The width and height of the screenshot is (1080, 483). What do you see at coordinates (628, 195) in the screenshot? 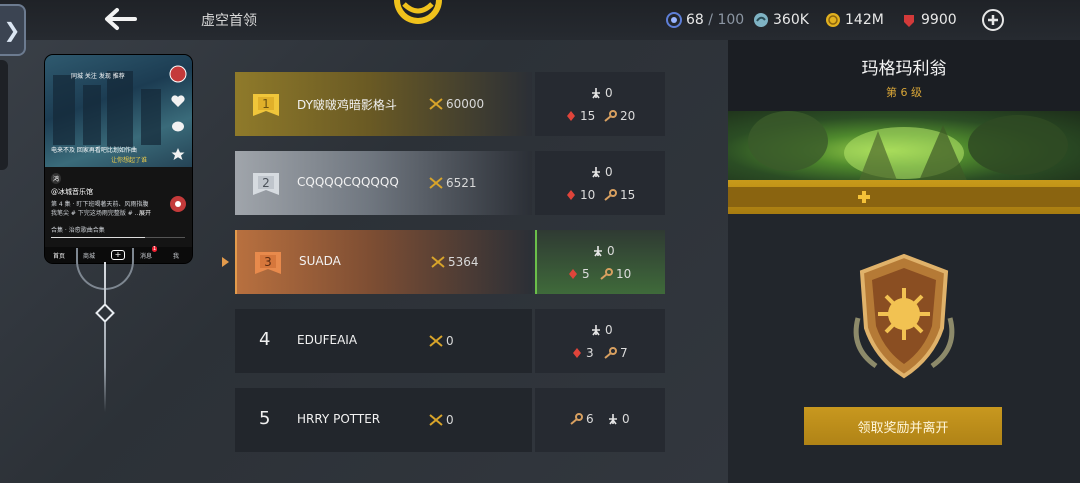
I see `stat-keys-value: 15` at bounding box center [628, 195].